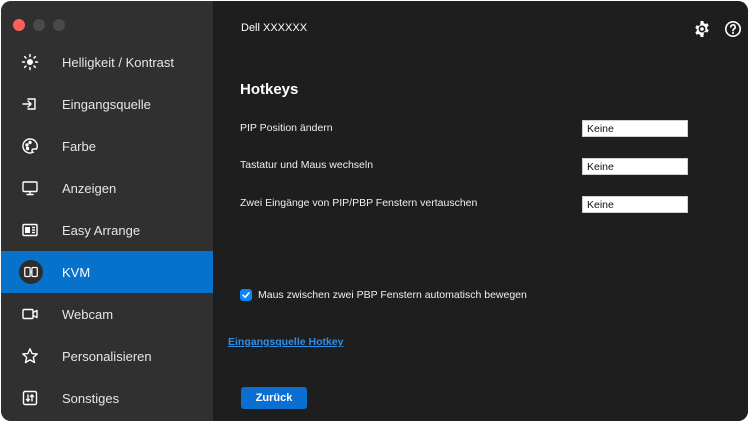 The width and height of the screenshot is (749, 422). I want to click on sidebar-item-label: Anzeigen, so click(89, 188).